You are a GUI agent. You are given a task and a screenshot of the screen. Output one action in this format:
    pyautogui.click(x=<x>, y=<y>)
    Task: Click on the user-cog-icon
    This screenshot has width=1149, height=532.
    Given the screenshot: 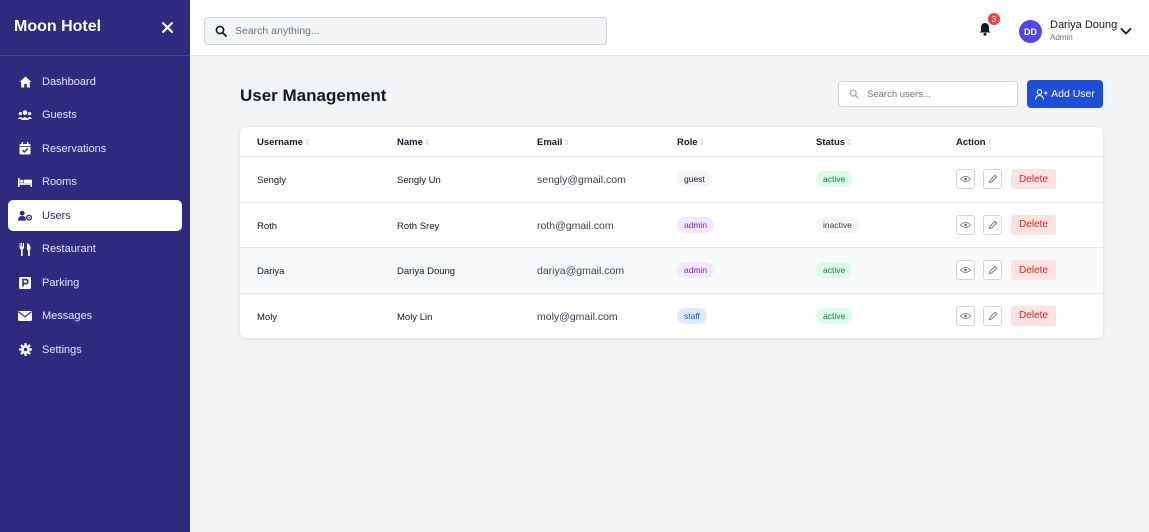 What is the action you would take?
    pyautogui.click(x=25, y=216)
    